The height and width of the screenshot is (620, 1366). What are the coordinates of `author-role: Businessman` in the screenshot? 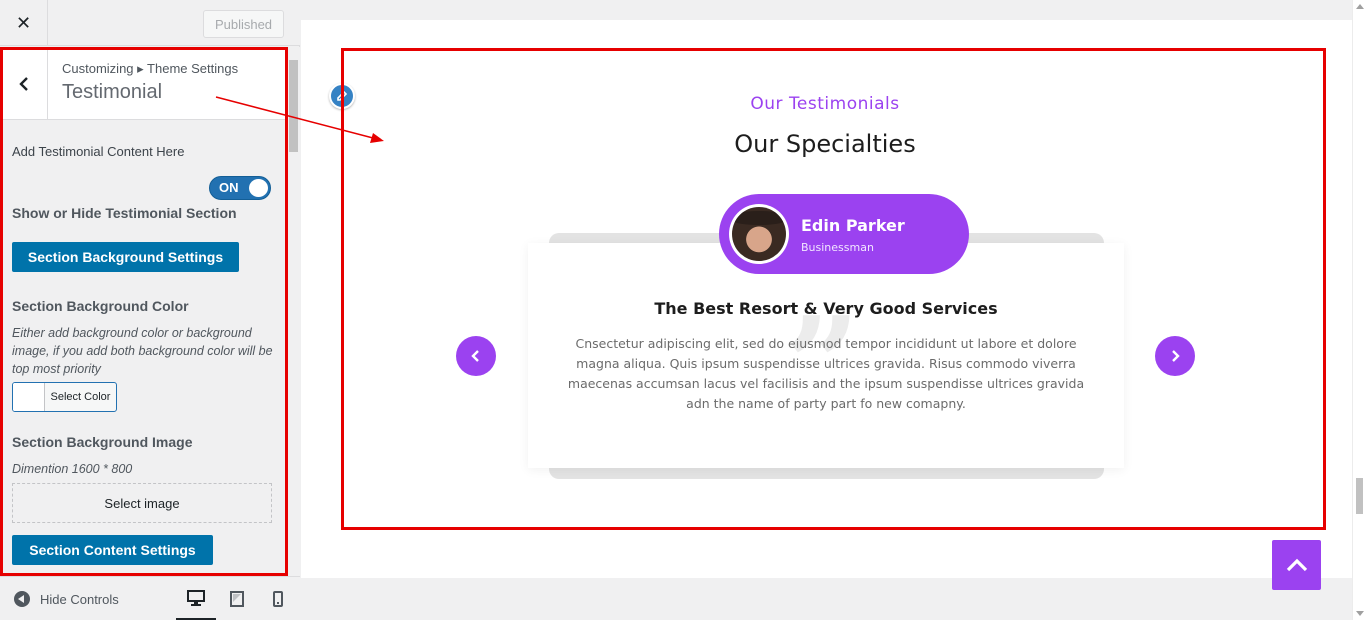 It's located at (837, 247).